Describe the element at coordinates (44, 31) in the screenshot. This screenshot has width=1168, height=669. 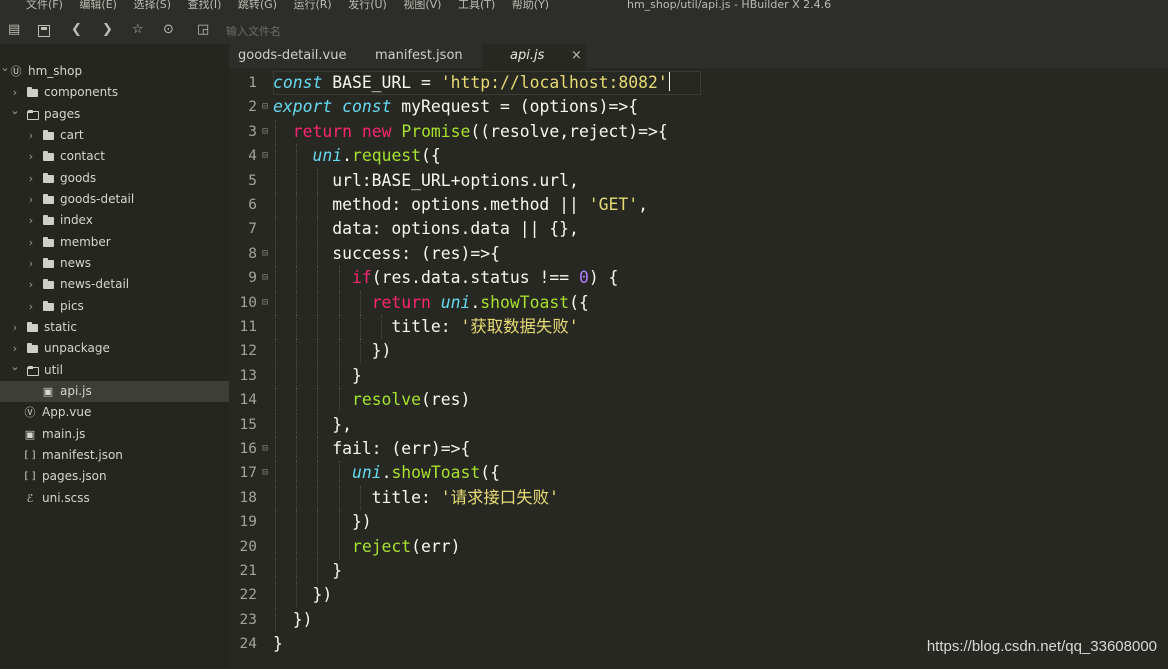
I see `save-icon` at that location.